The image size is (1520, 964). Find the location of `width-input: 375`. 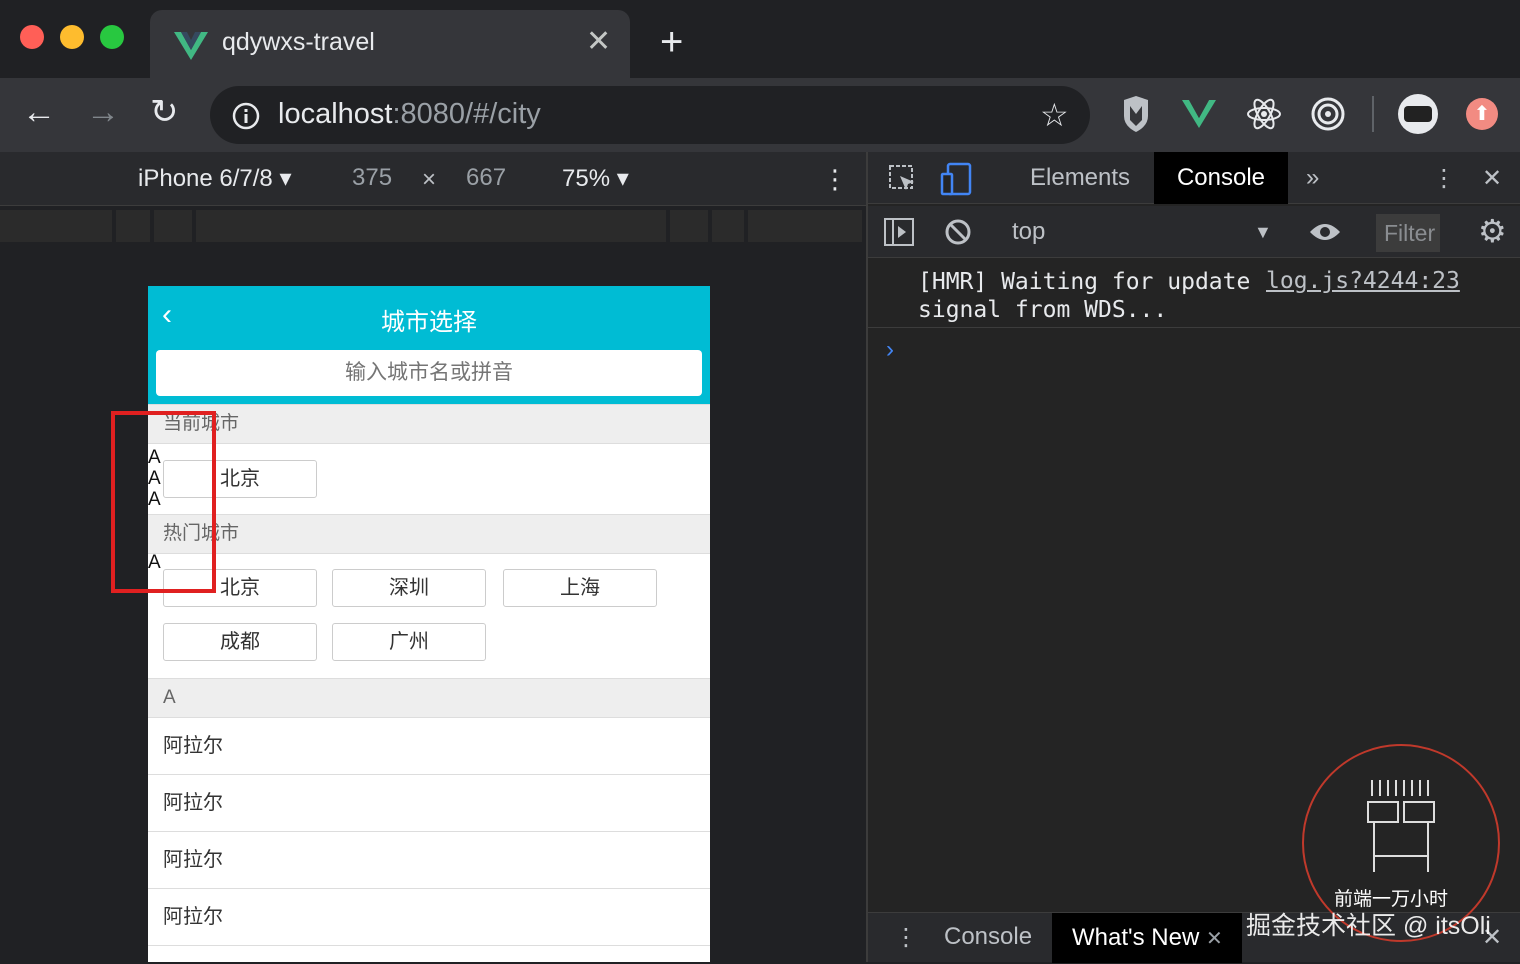

width-input: 375 is located at coordinates (372, 178).